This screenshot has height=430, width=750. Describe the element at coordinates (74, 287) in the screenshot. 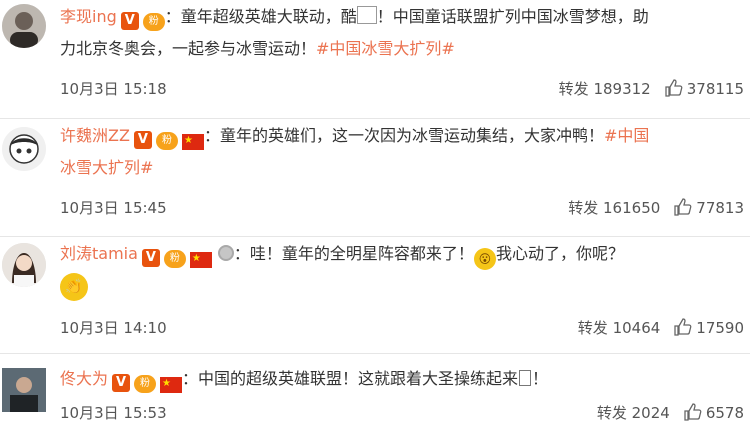

I see `clapping-emoji-icon: 👏` at that location.